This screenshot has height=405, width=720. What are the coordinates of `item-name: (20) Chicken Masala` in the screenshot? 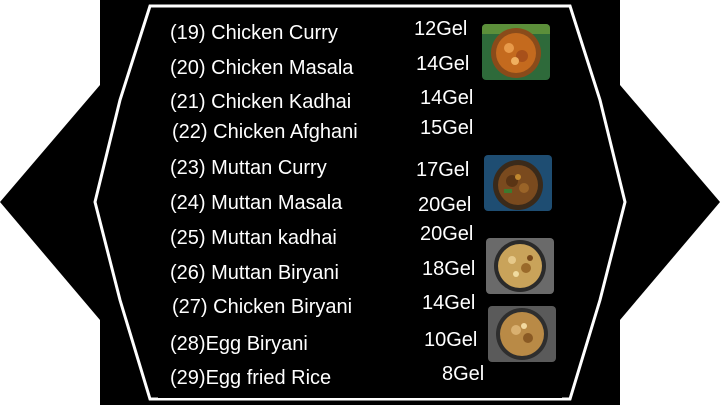 It's located at (262, 68).